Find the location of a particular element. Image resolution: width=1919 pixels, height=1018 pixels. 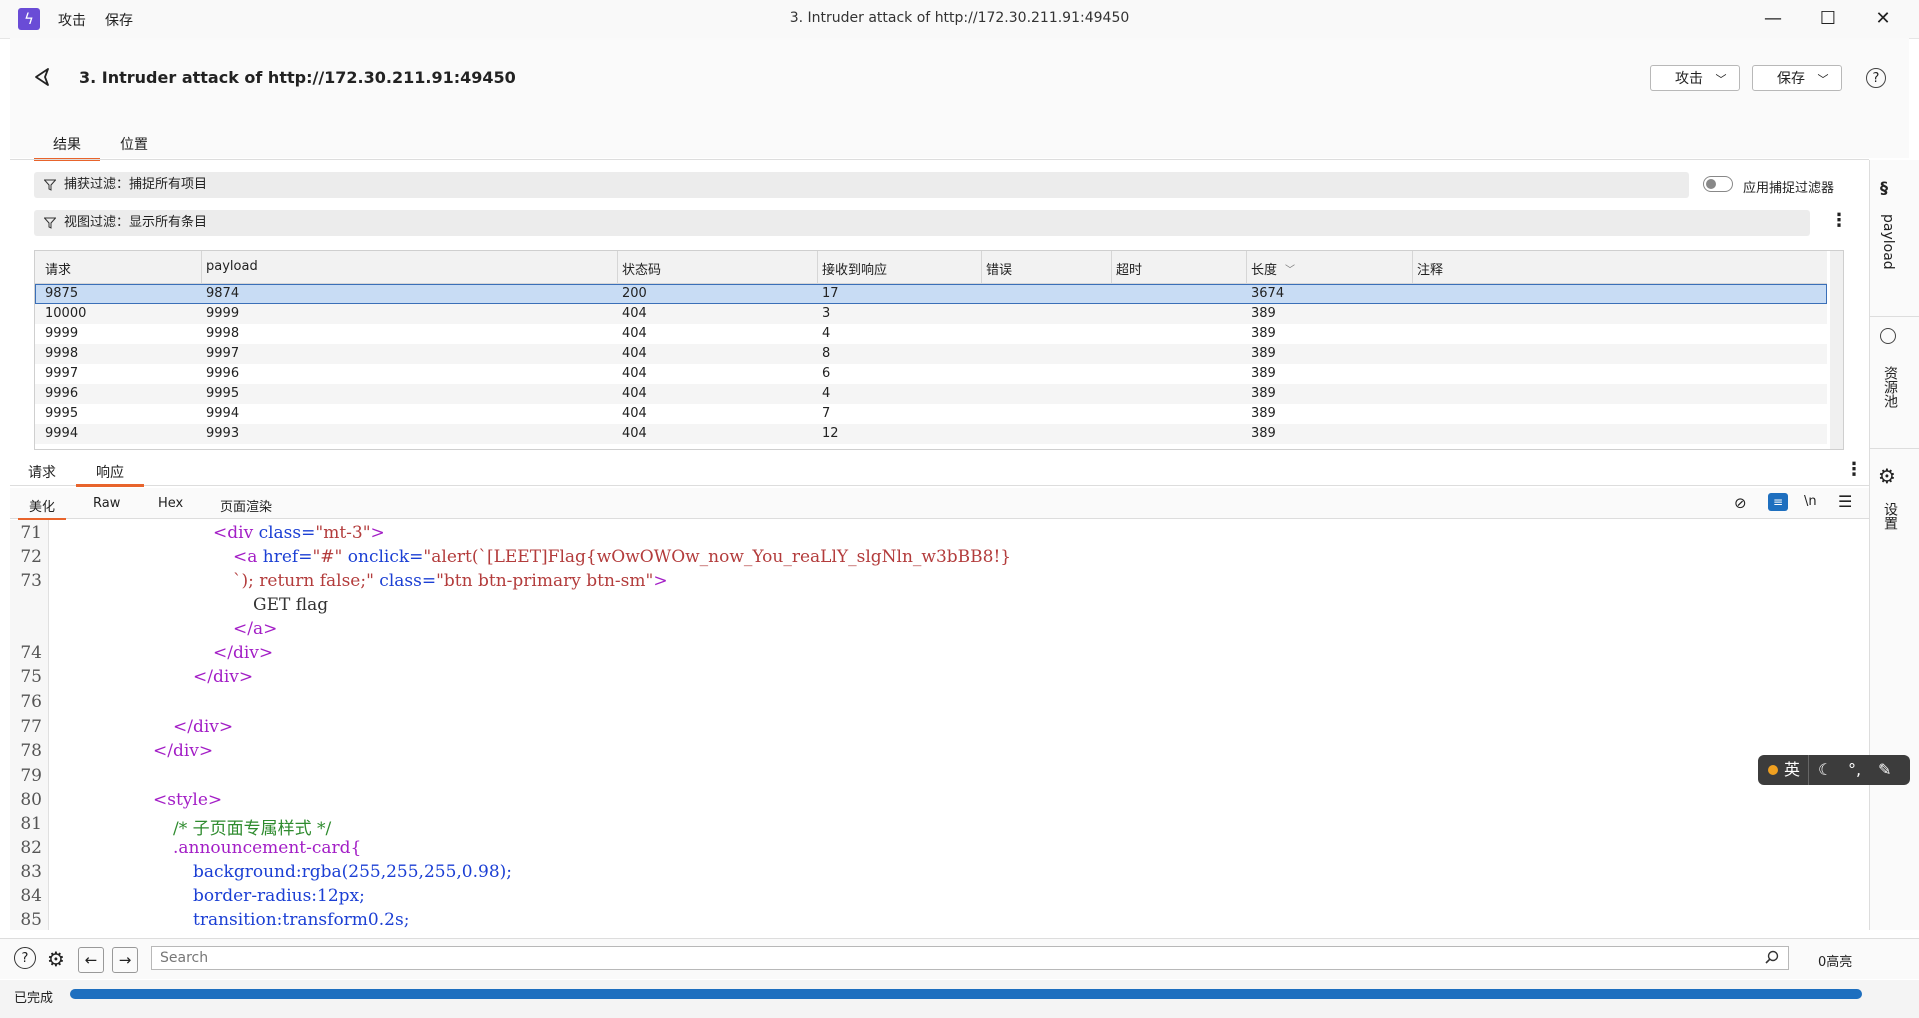

sidebar-settings: 设置 is located at coordinates (1890, 516).